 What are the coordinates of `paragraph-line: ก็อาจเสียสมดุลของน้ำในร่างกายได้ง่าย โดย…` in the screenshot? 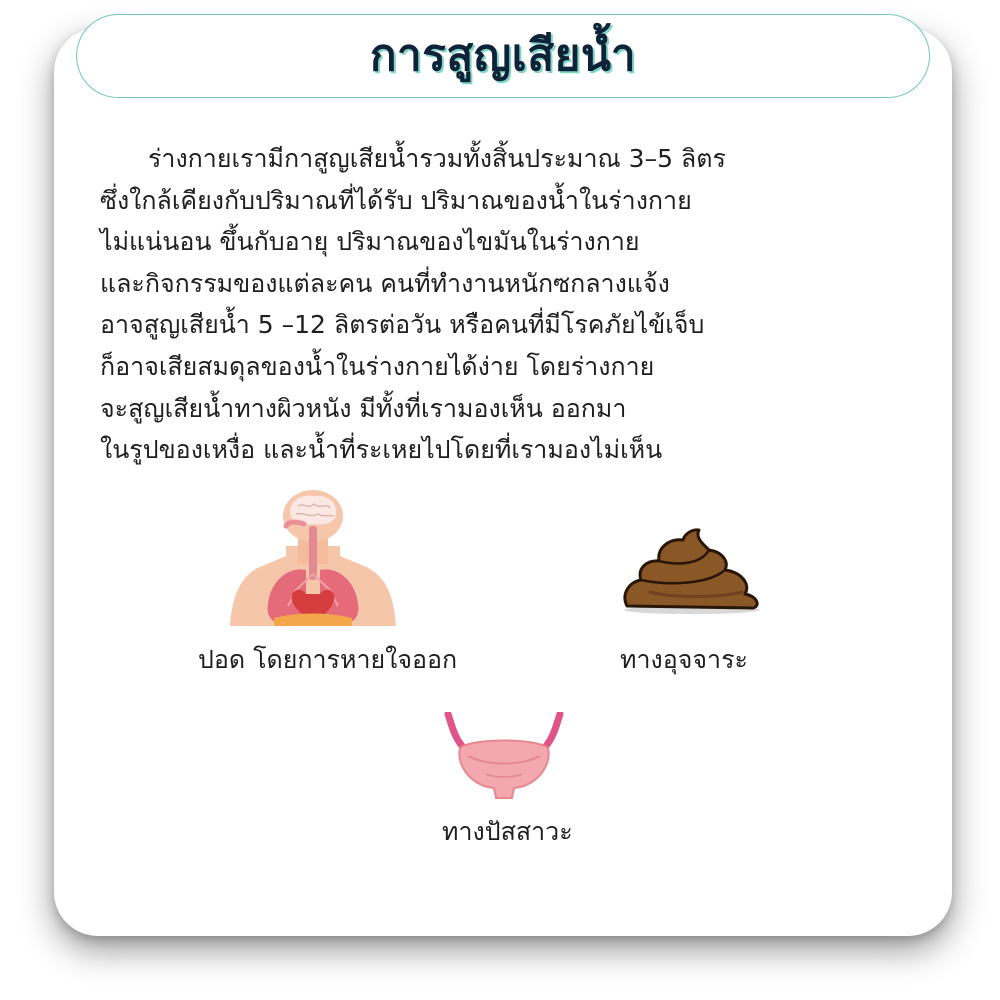 It's located at (377, 366).